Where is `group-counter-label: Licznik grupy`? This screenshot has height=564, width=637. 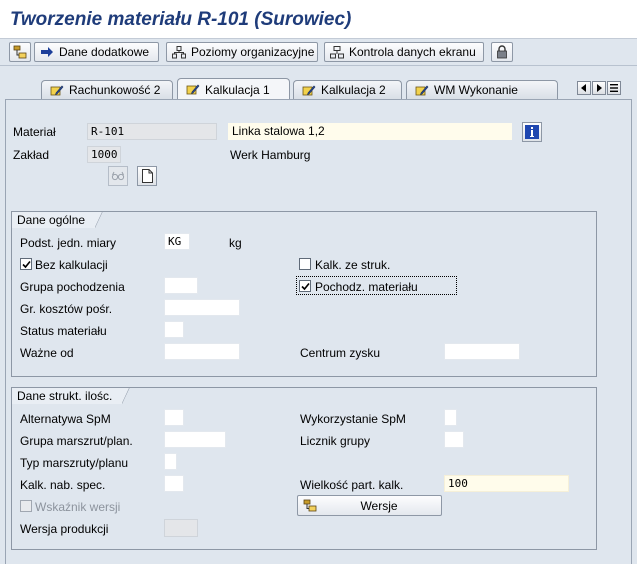
group-counter-label: Licznik grupy is located at coordinates (335, 441).